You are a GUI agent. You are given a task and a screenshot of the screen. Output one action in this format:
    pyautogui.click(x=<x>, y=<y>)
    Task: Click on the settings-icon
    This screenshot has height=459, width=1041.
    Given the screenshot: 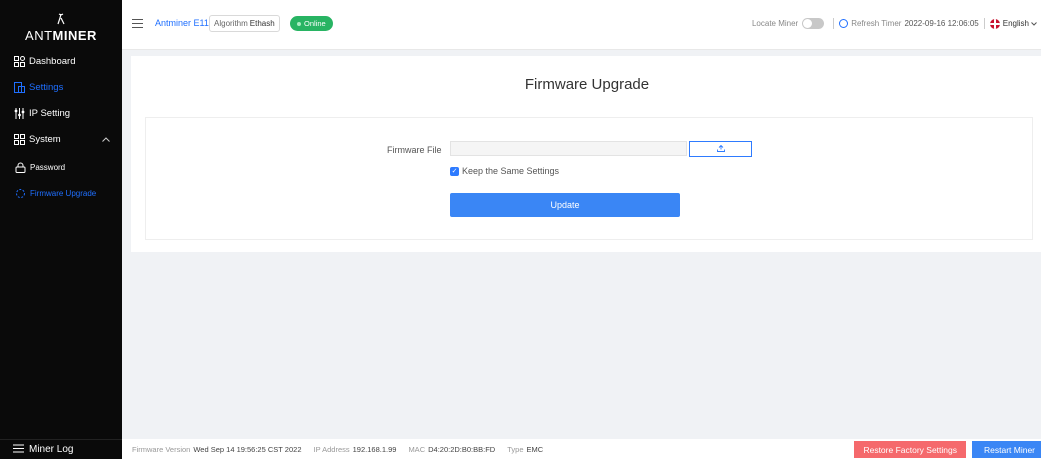 What is the action you would take?
    pyautogui.click(x=19, y=87)
    